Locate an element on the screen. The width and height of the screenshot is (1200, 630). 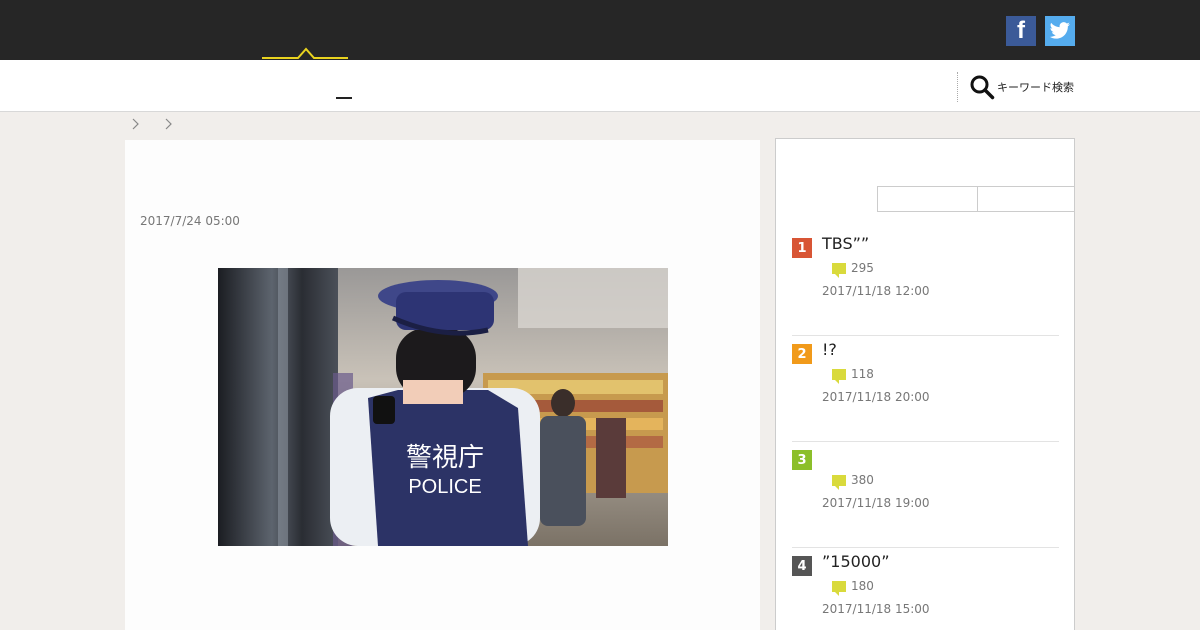
facebook-icon: f is located at coordinates (1021, 31).